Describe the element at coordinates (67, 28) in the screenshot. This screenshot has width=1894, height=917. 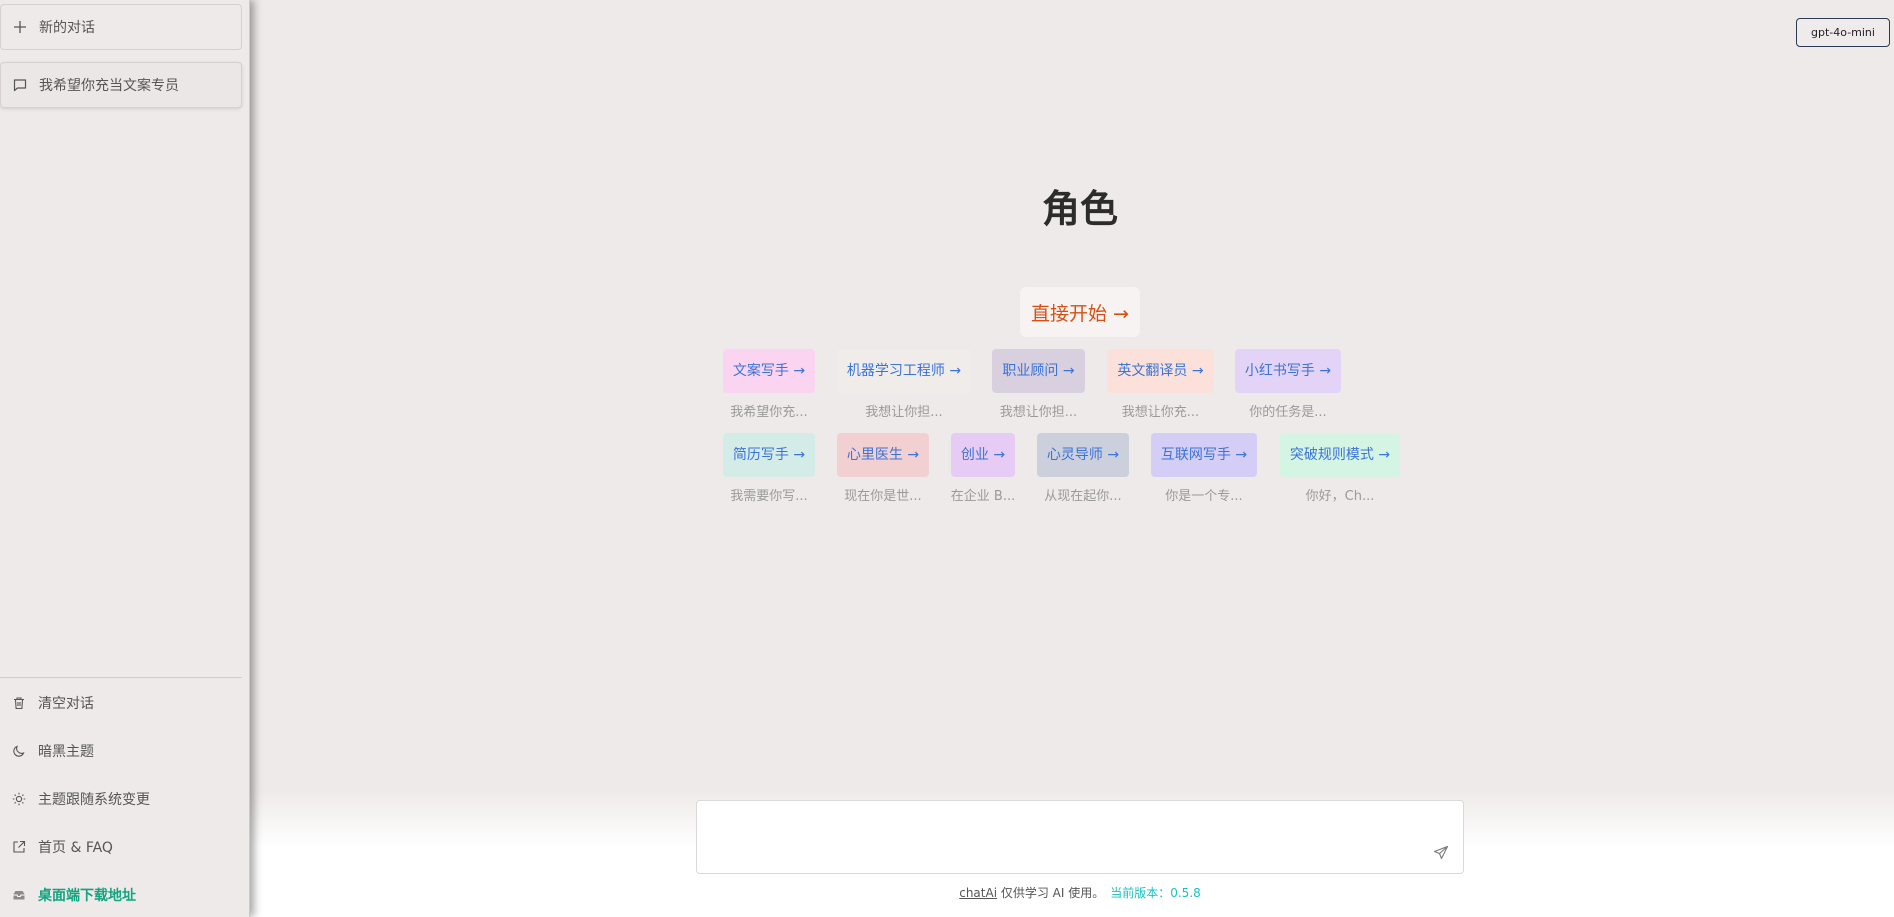
I see `new-chat-label: 新的对话` at that location.